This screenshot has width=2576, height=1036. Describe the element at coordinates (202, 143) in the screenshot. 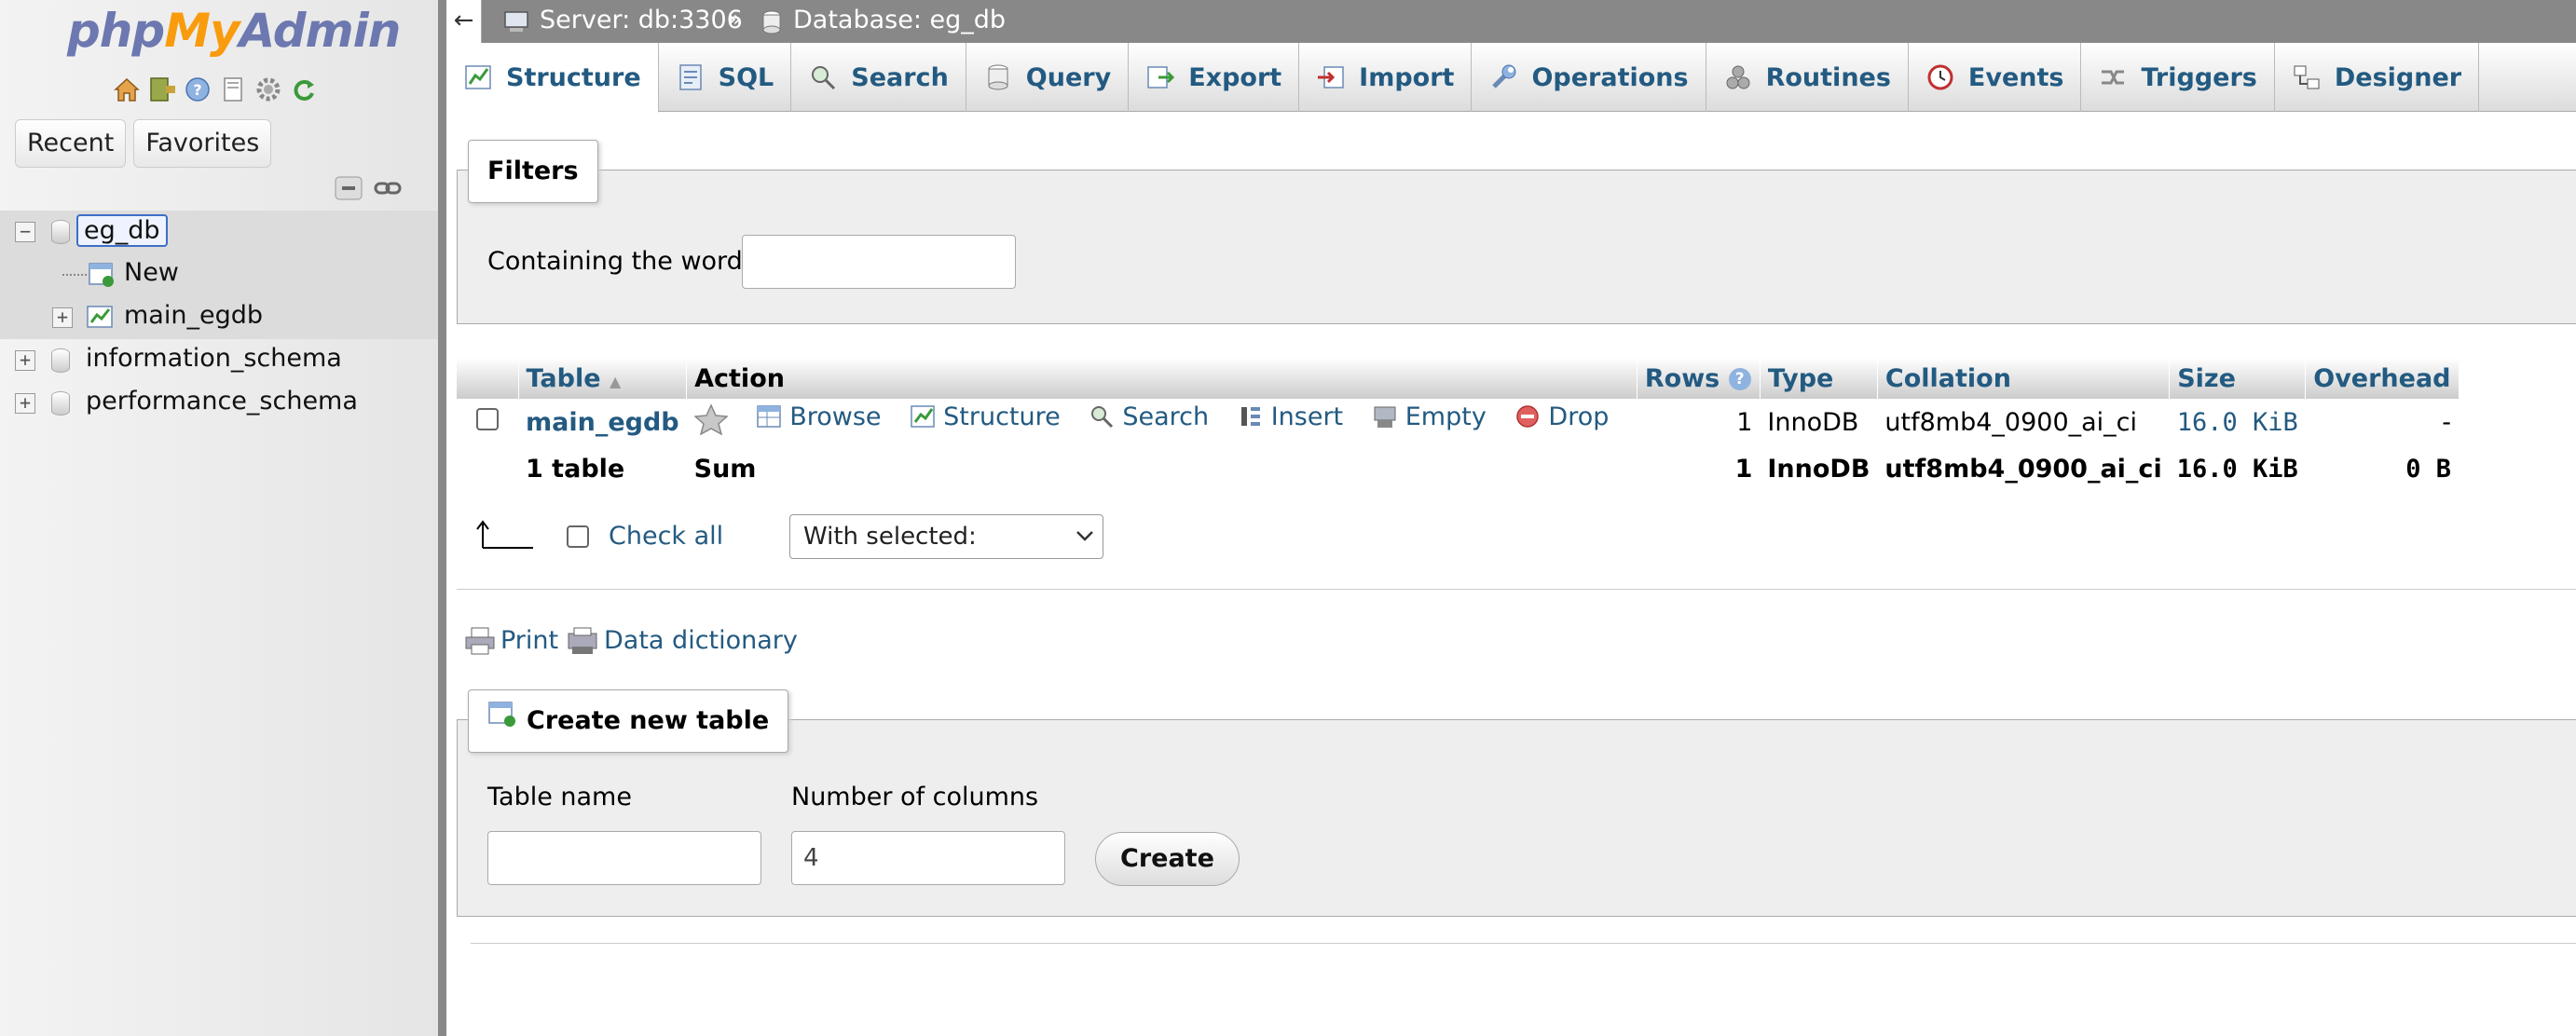

I see `favorites-tab: Favorites` at that location.